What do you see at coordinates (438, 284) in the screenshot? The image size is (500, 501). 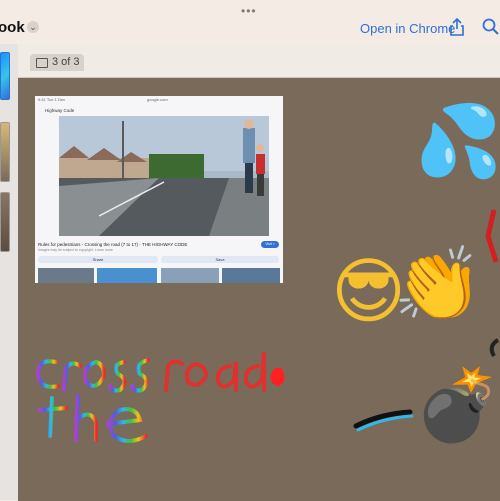 I see `clapping-hands-icon: 👏` at bounding box center [438, 284].